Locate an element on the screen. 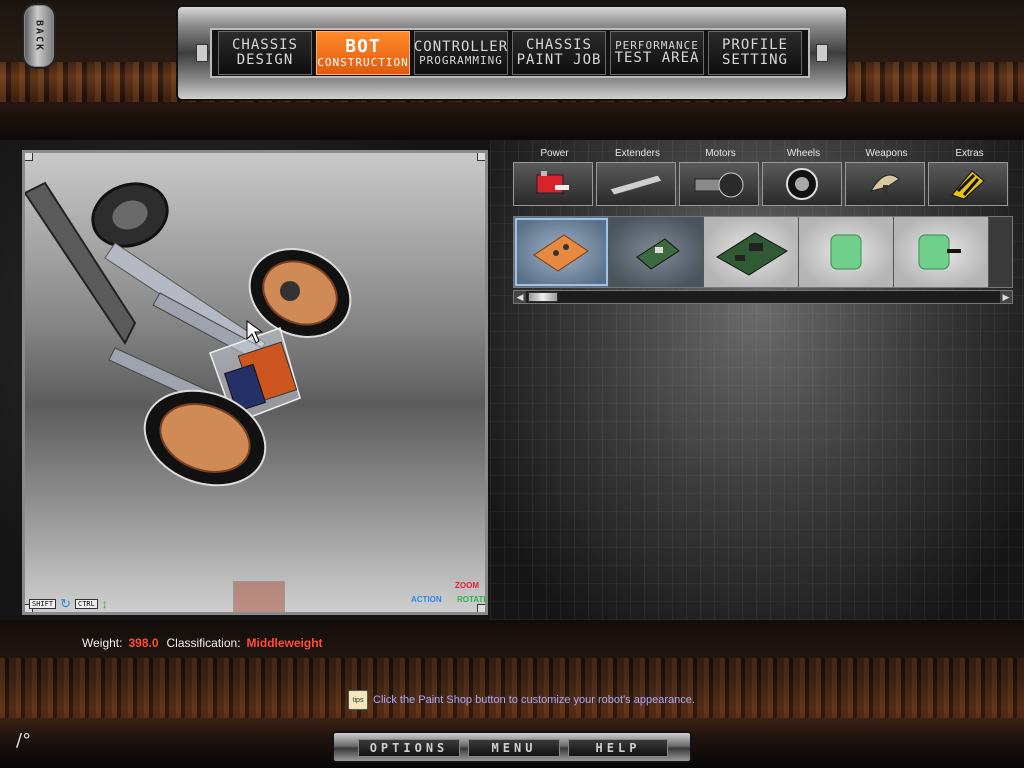 The image size is (1024, 768). back-button-label: BACK is located at coordinates (39, 36).